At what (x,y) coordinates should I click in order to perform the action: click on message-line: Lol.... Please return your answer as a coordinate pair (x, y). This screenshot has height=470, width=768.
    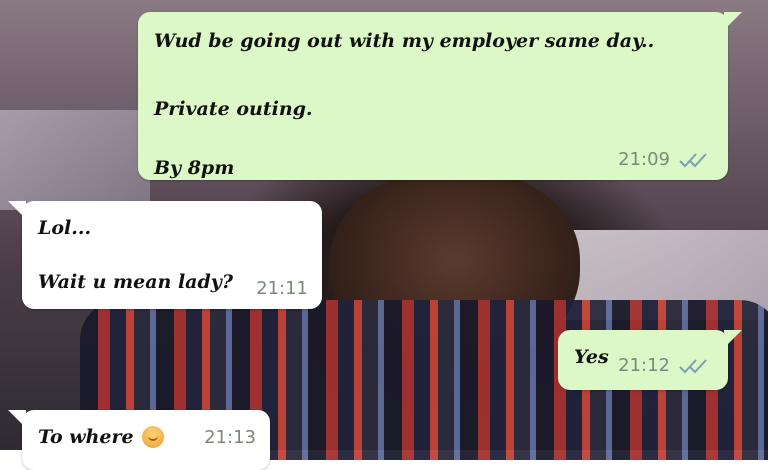
    Looking at the image, I should click on (65, 228).